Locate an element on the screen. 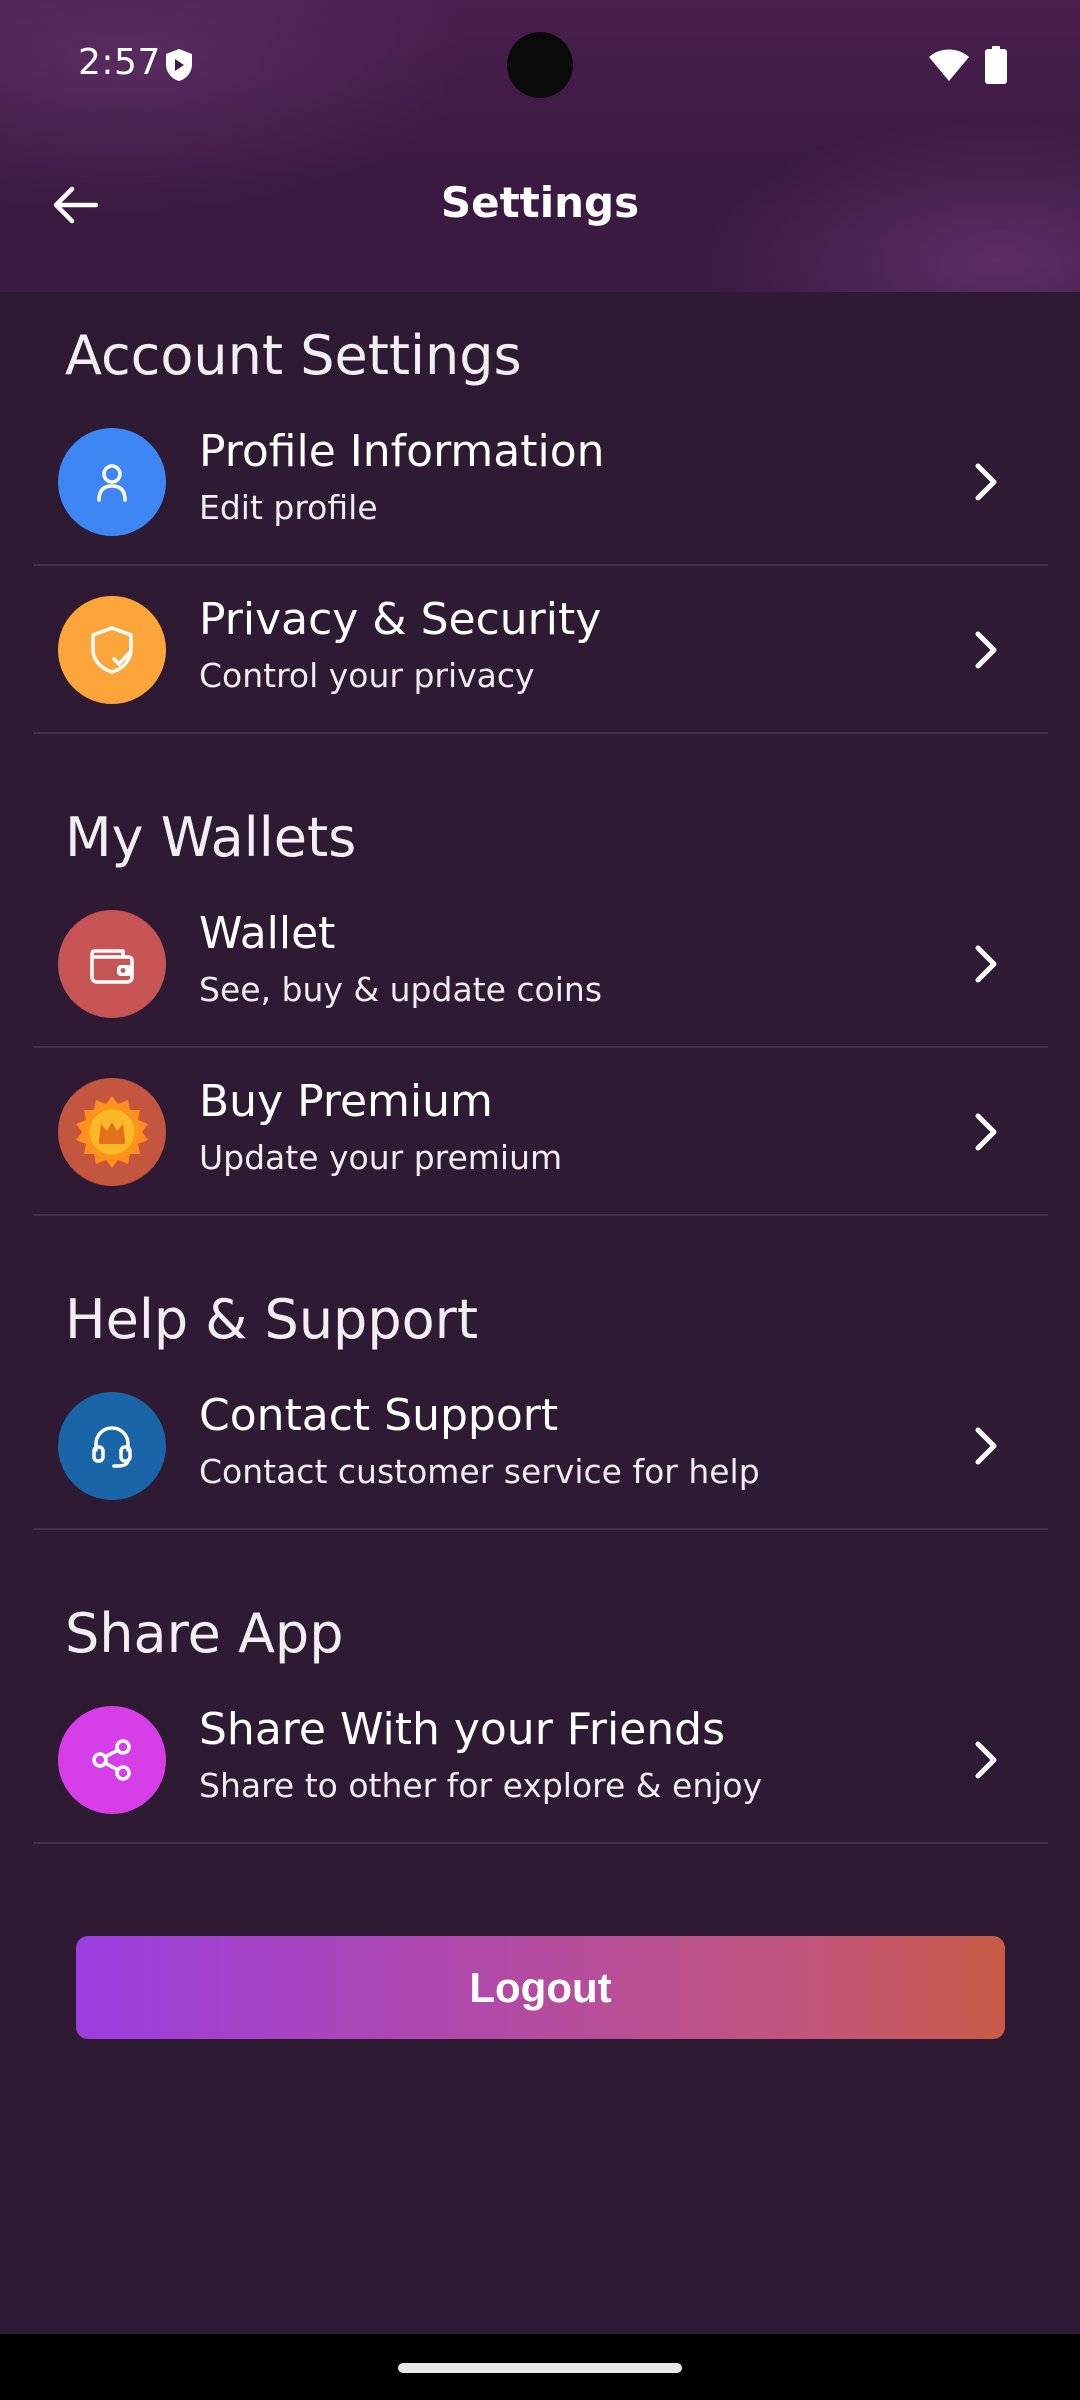 Image resolution: width=1080 pixels, height=2400 pixels. wifi-icon is located at coordinates (949, 65).